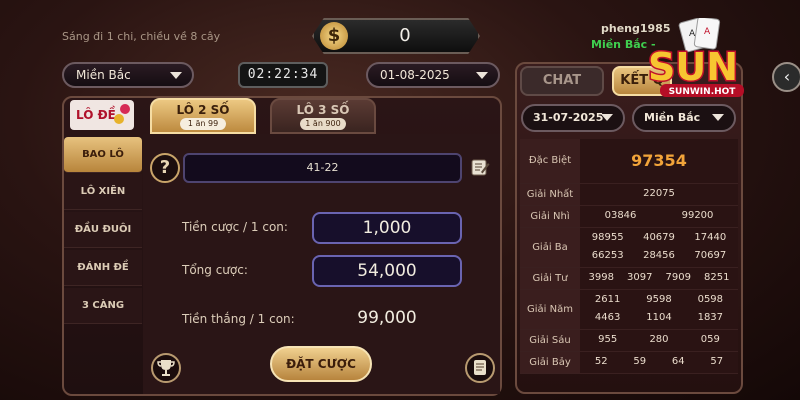 The image size is (800, 400). I want to click on sidebar-item-đánh-đề: ĐÁNH ĐỀ, so click(103, 268).